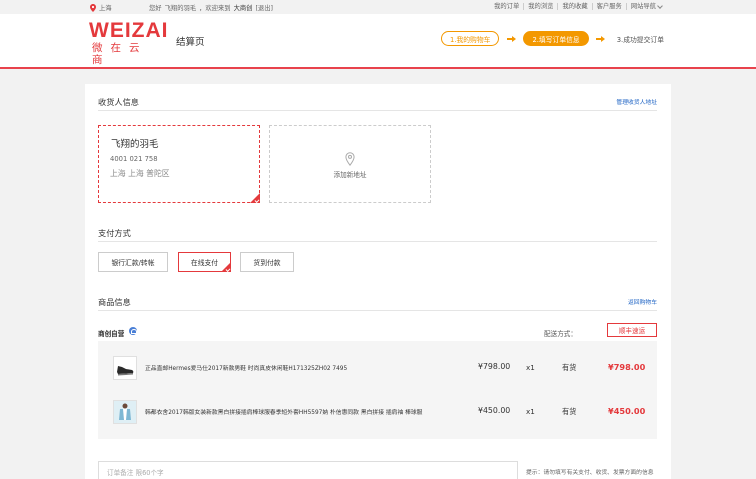  I want to click on my-favorites-link: 我的收藏, so click(575, 6).